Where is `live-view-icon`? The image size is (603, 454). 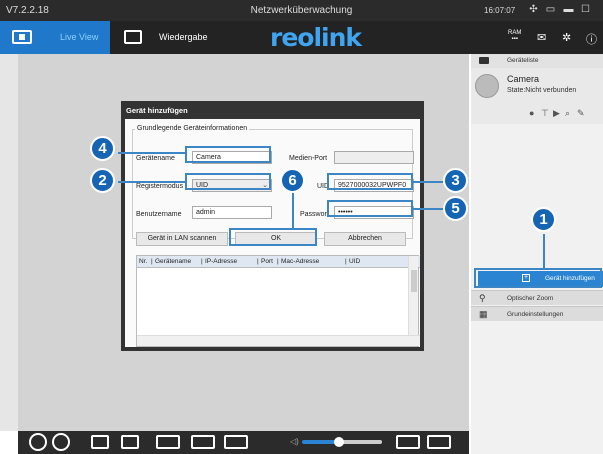
live-view-icon is located at coordinates (22, 37).